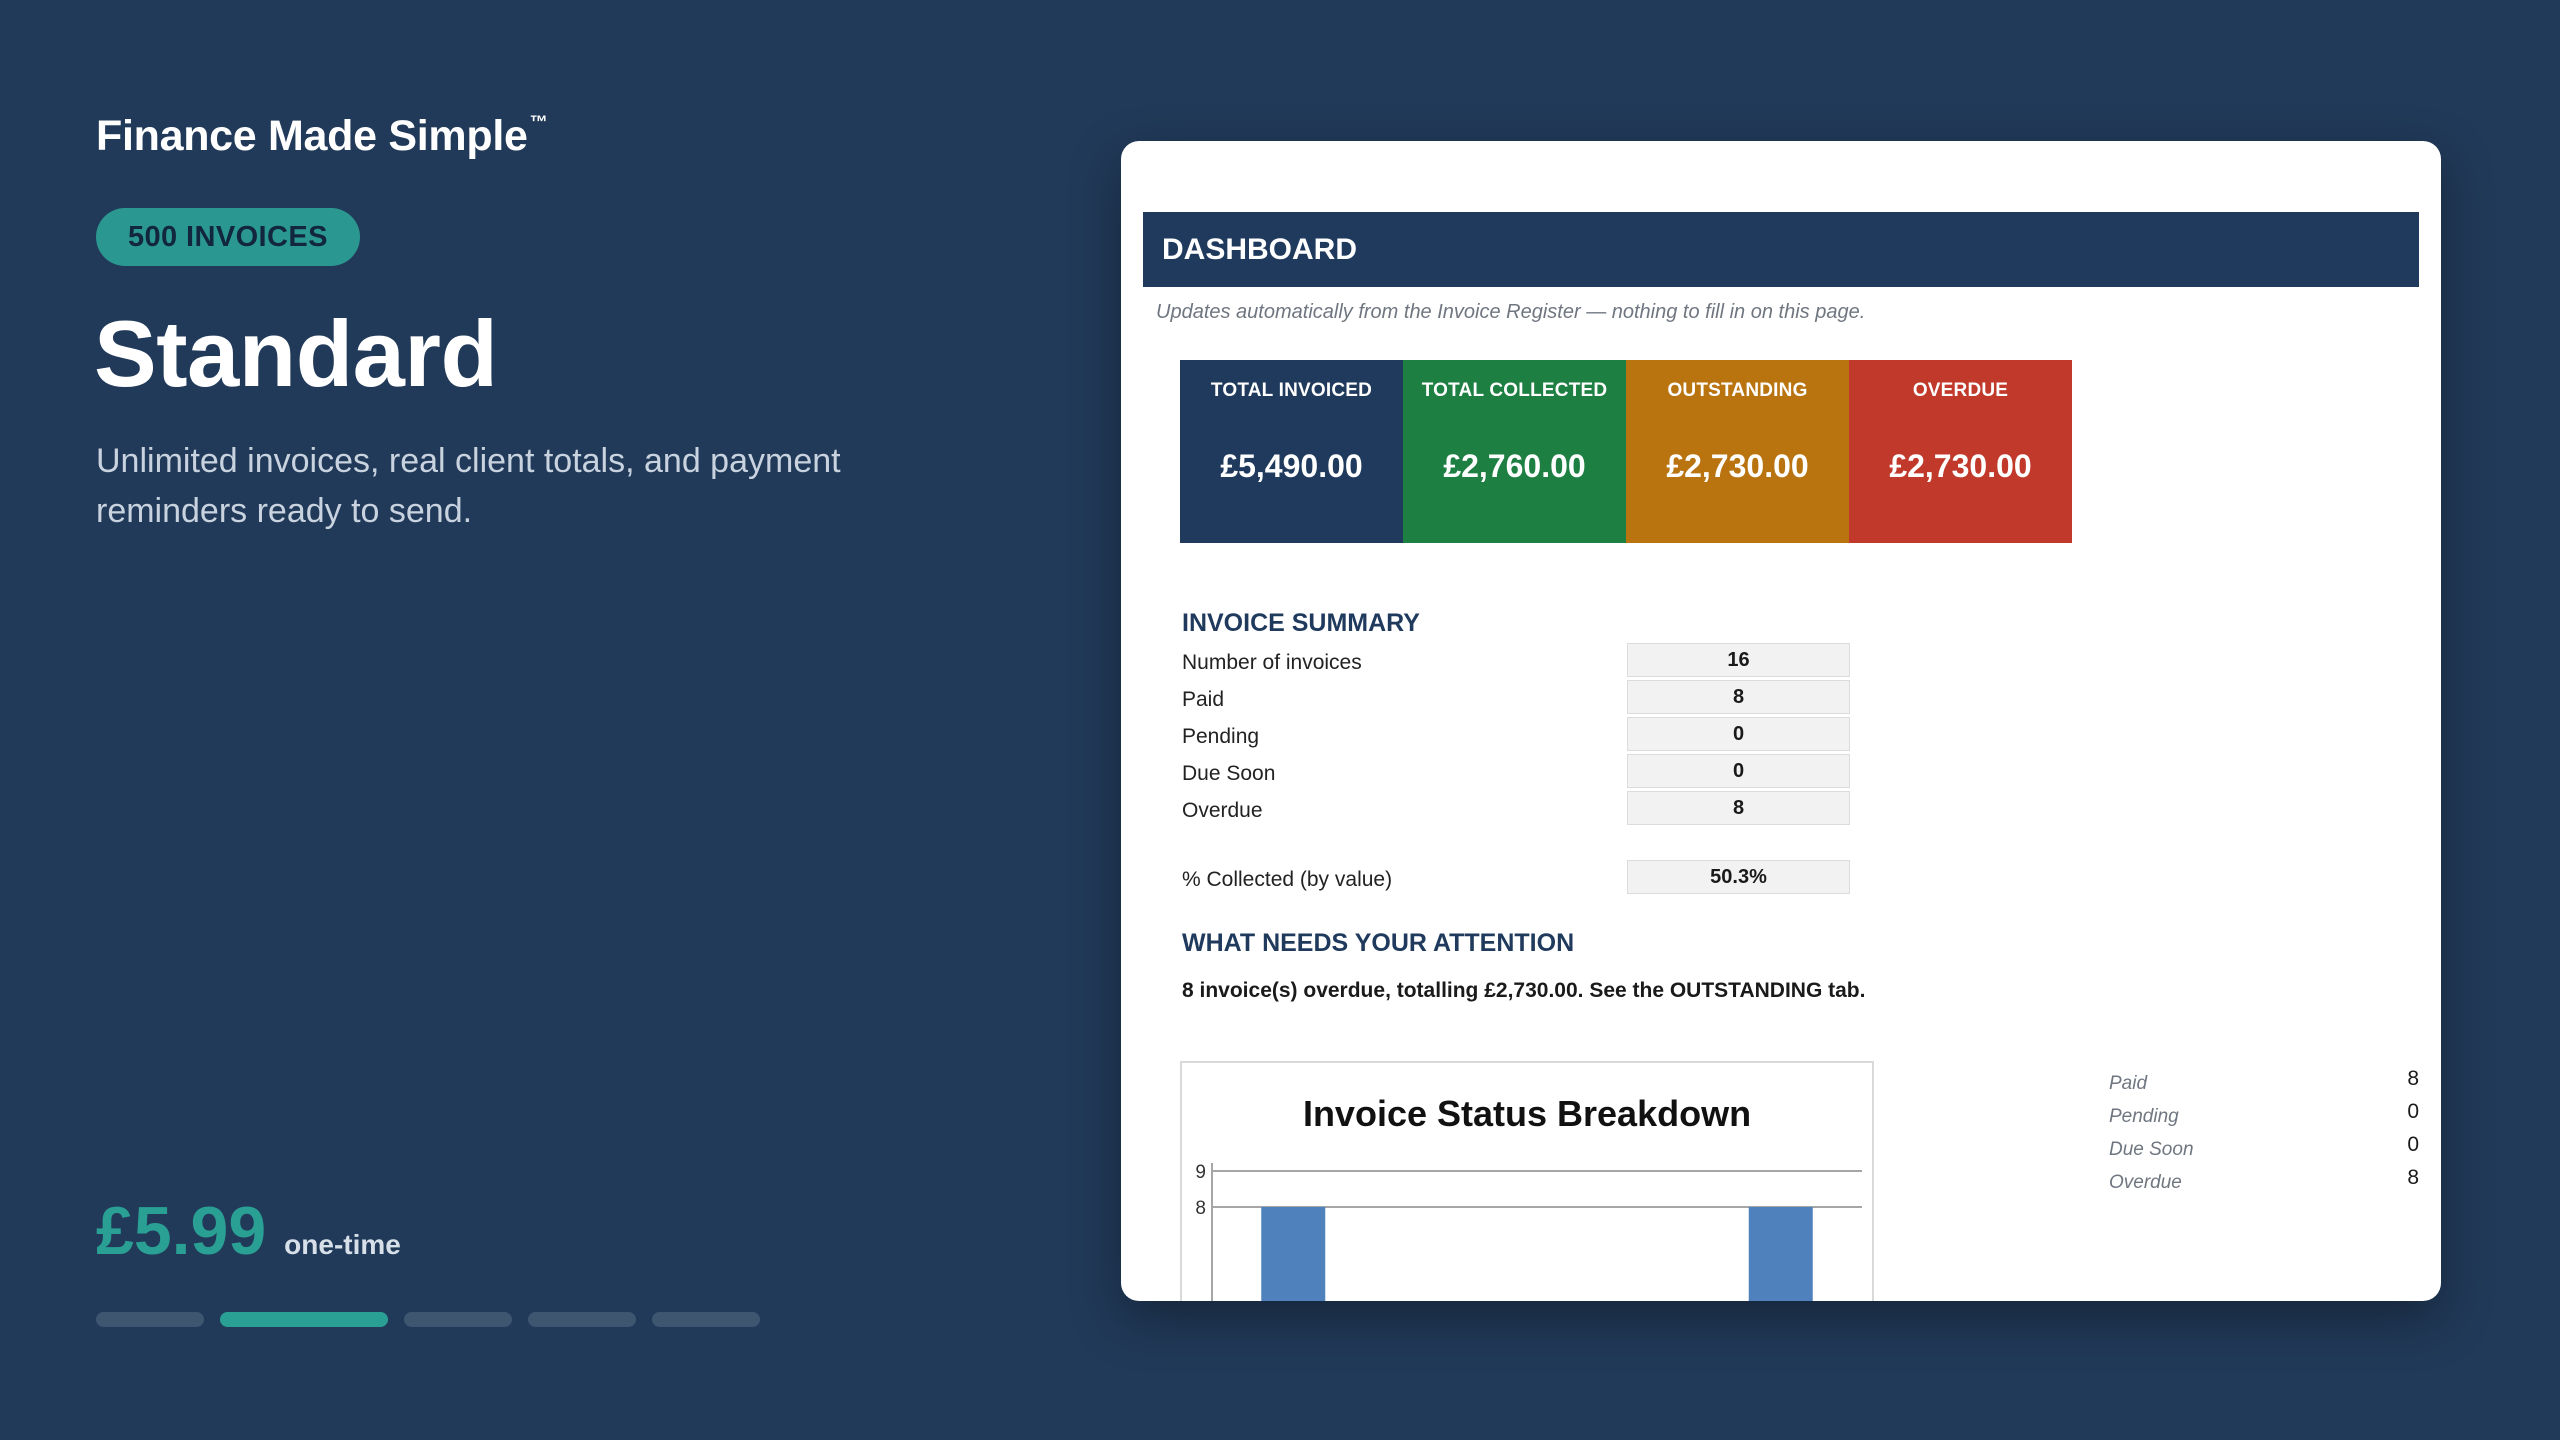 This screenshot has height=1440, width=2560. Describe the element at coordinates (1287, 879) in the screenshot. I see `collected-percent-label: % Collected (by value)` at that location.